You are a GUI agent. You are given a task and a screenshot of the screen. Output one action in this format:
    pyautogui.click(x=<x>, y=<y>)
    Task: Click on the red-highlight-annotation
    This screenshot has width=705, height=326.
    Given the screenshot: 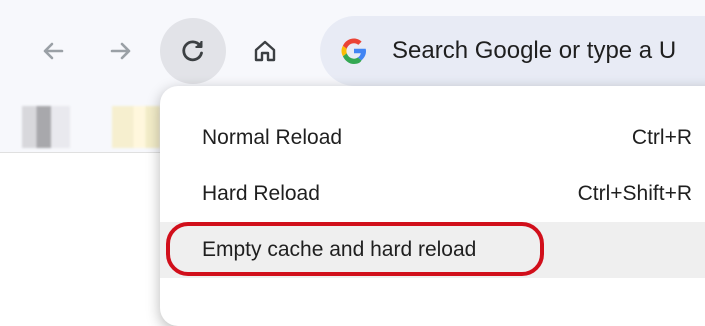 What is the action you would take?
    pyautogui.click(x=355, y=249)
    